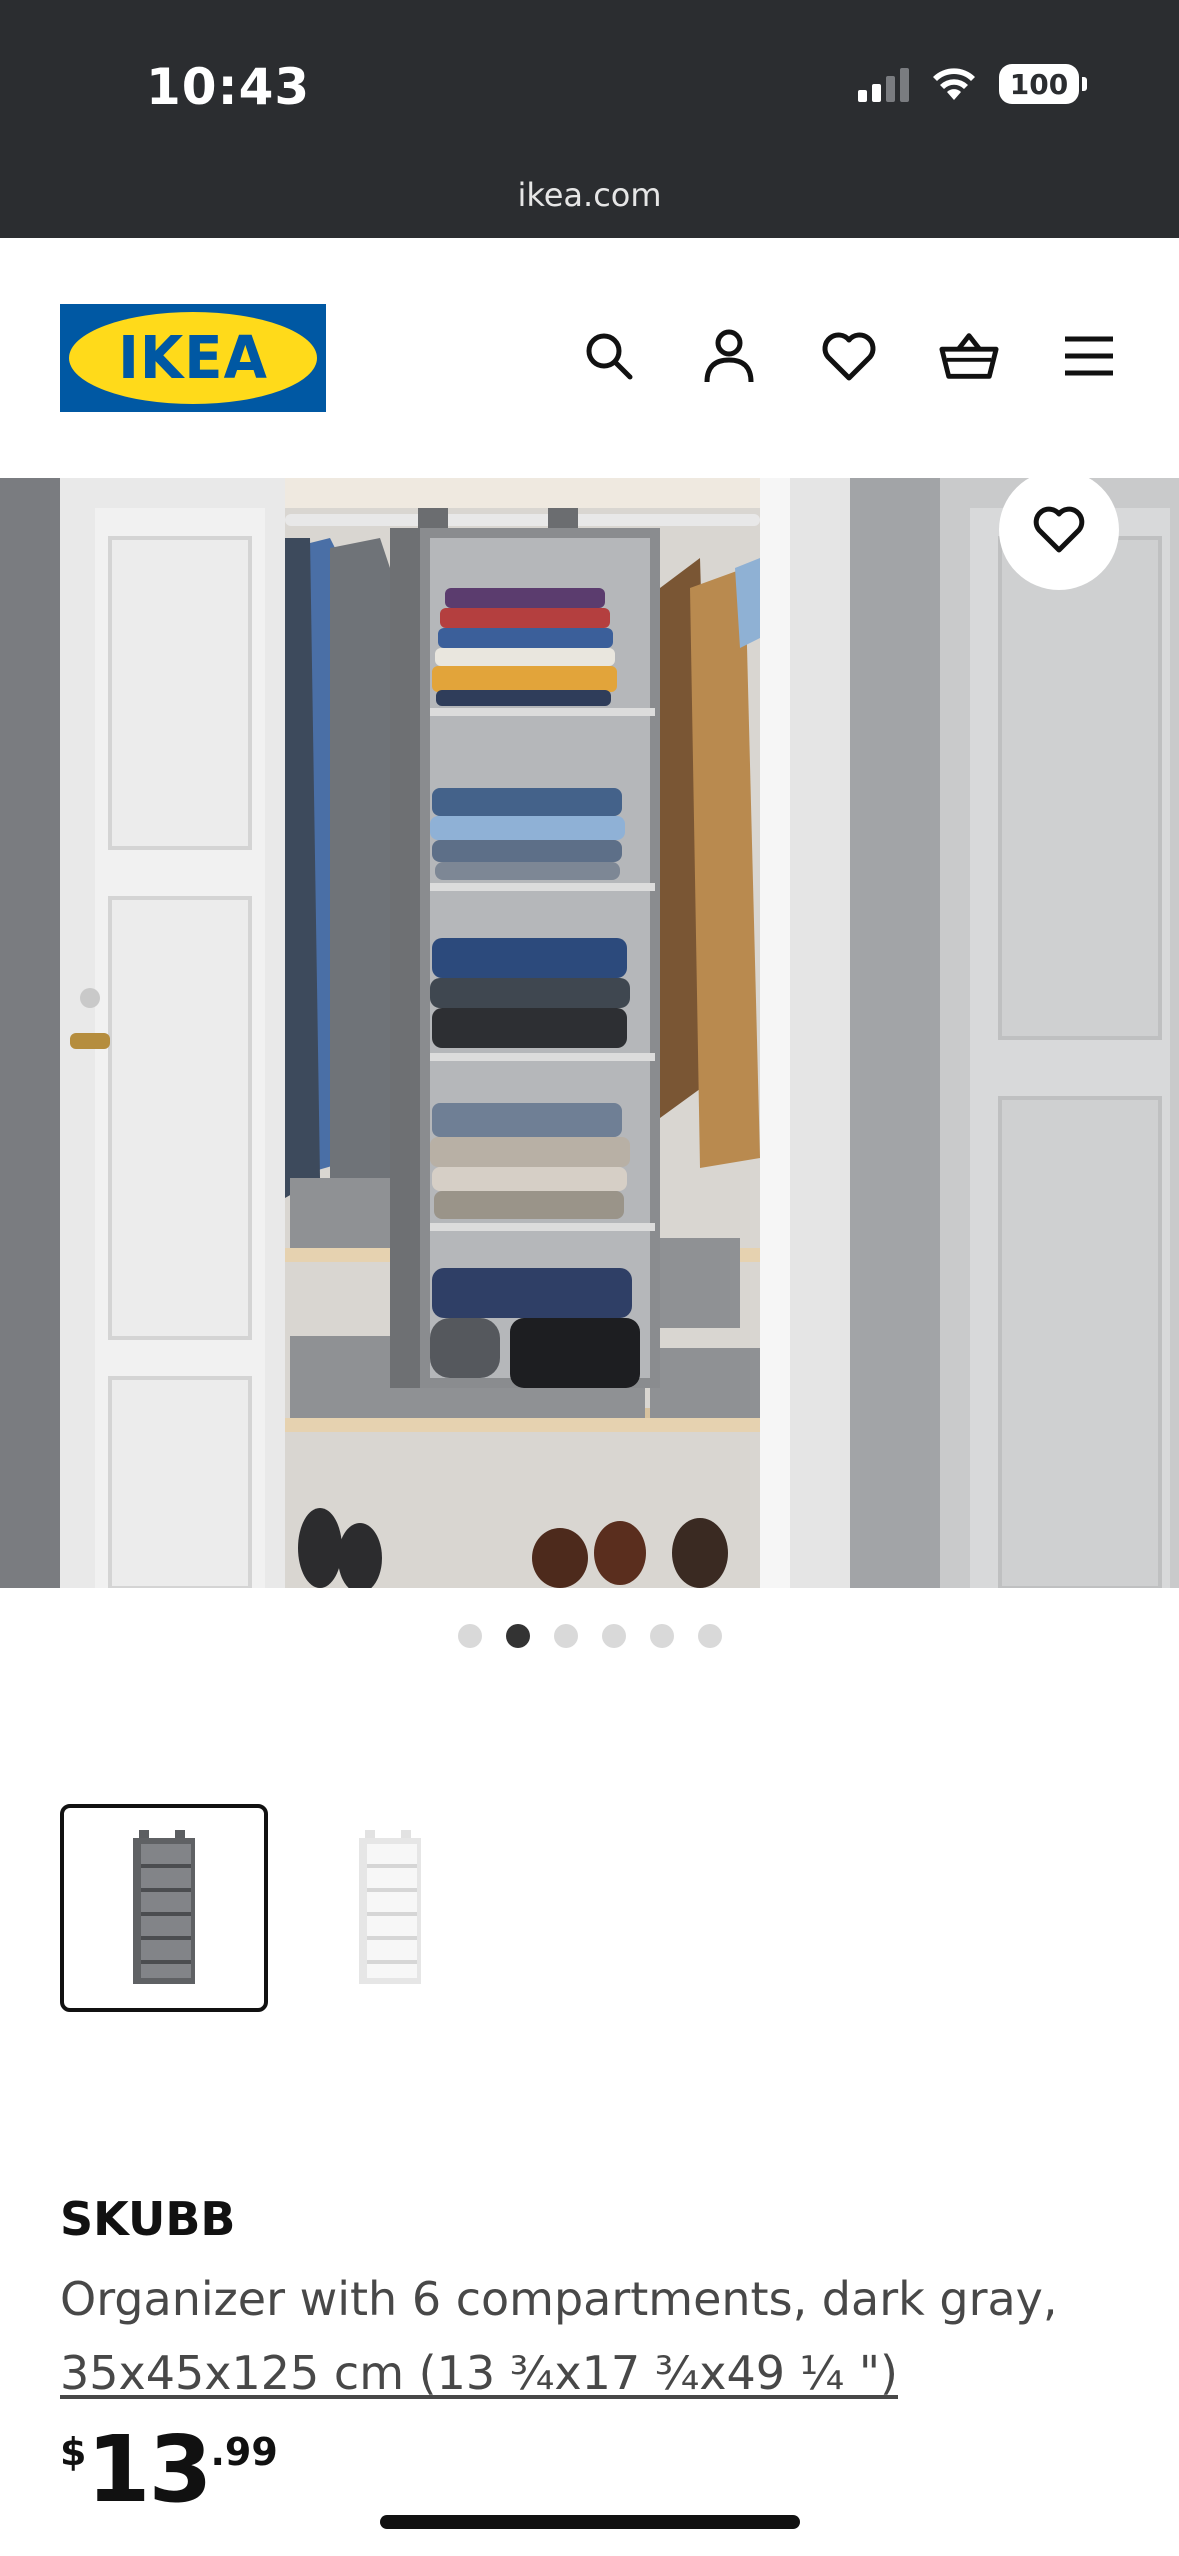 The height and width of the screenshot is (2556, 1179). Describe the element at coordinates (954, 84) in the screenshot. I see `wifi-icon` at that location.